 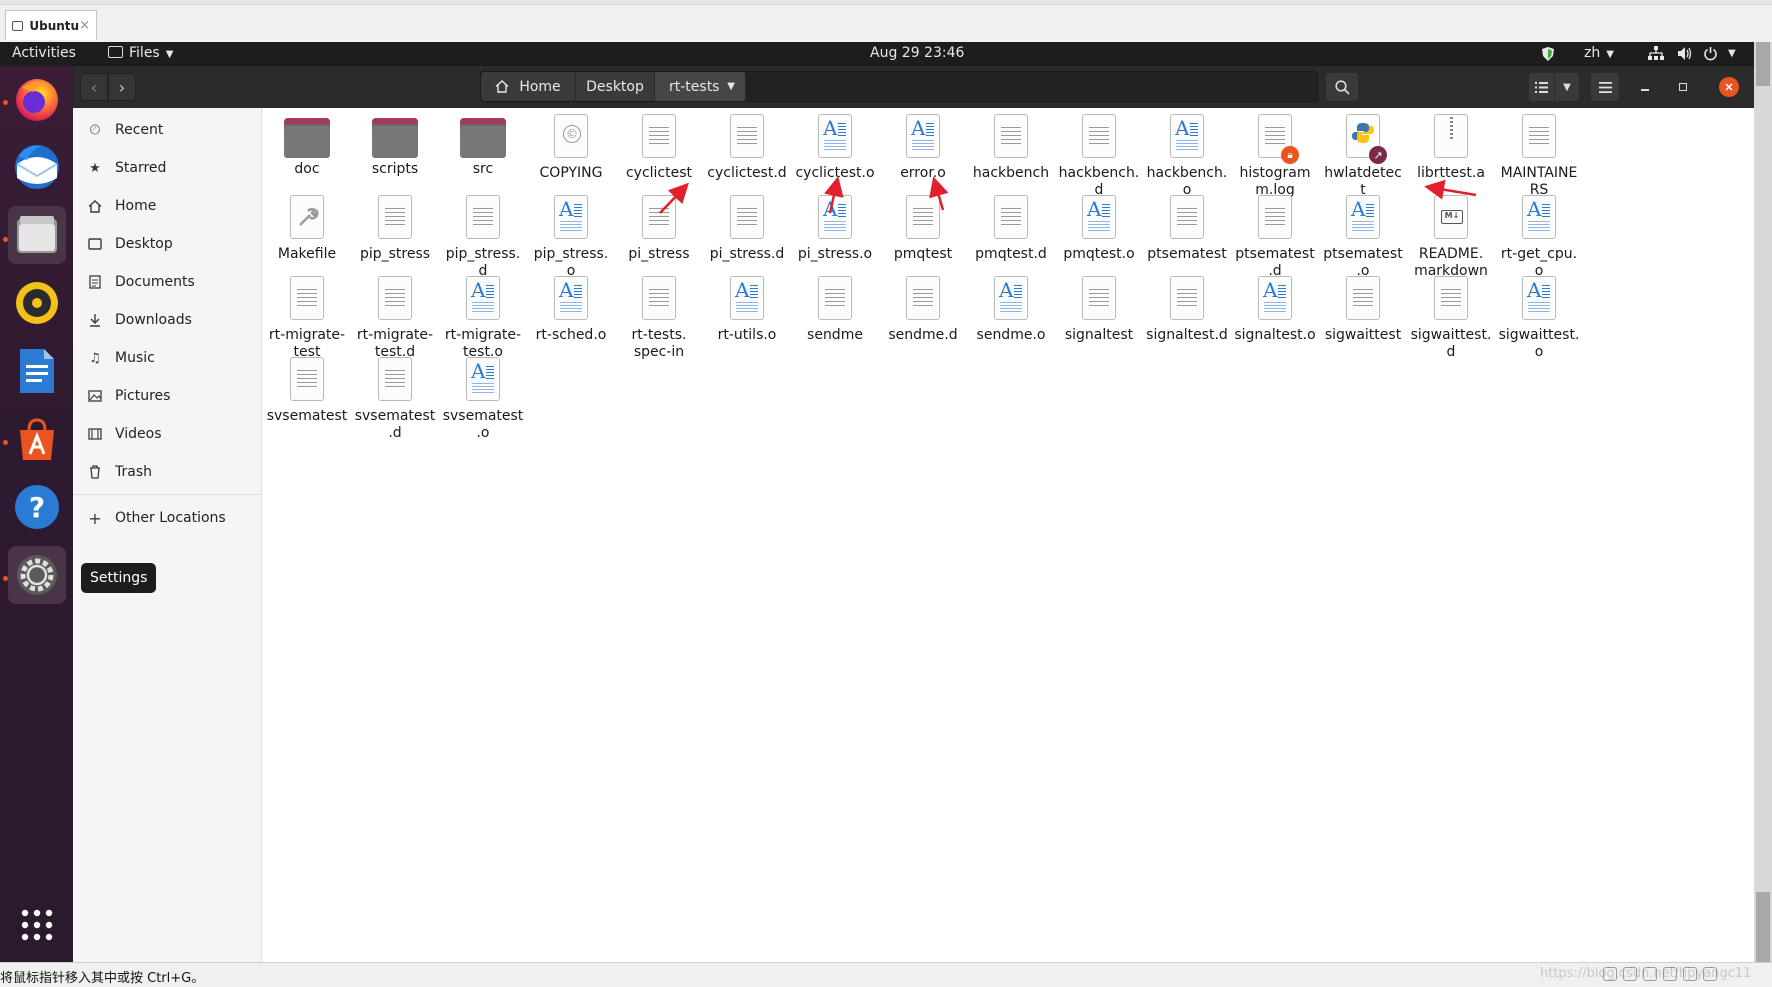 What do you see at coordinates (694, 86) in the screenshot?
I see `breadcrumb-current-label: rt-tests` at bounding box center [694, 86].